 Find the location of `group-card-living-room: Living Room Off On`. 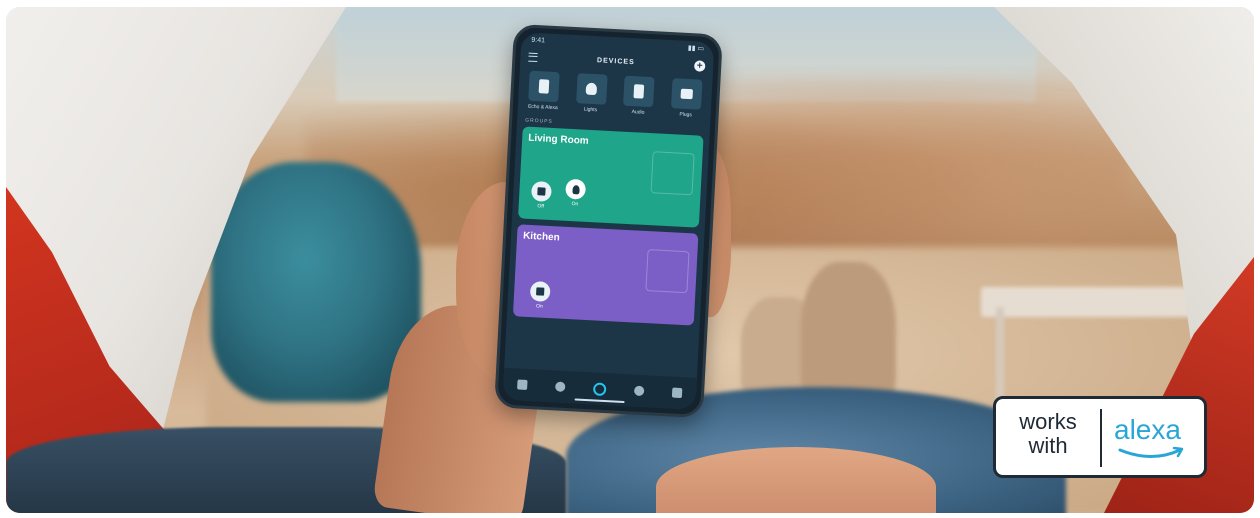

group-card-living-room: Living Room Off On is located at coordinates (611, 177).